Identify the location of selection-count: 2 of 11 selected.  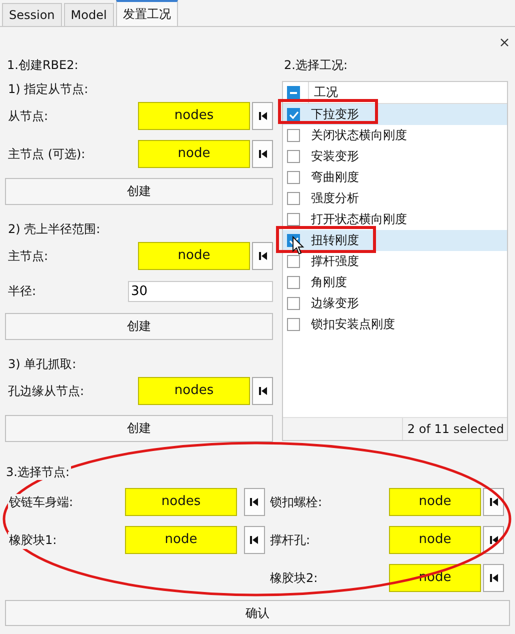
(455, 429).